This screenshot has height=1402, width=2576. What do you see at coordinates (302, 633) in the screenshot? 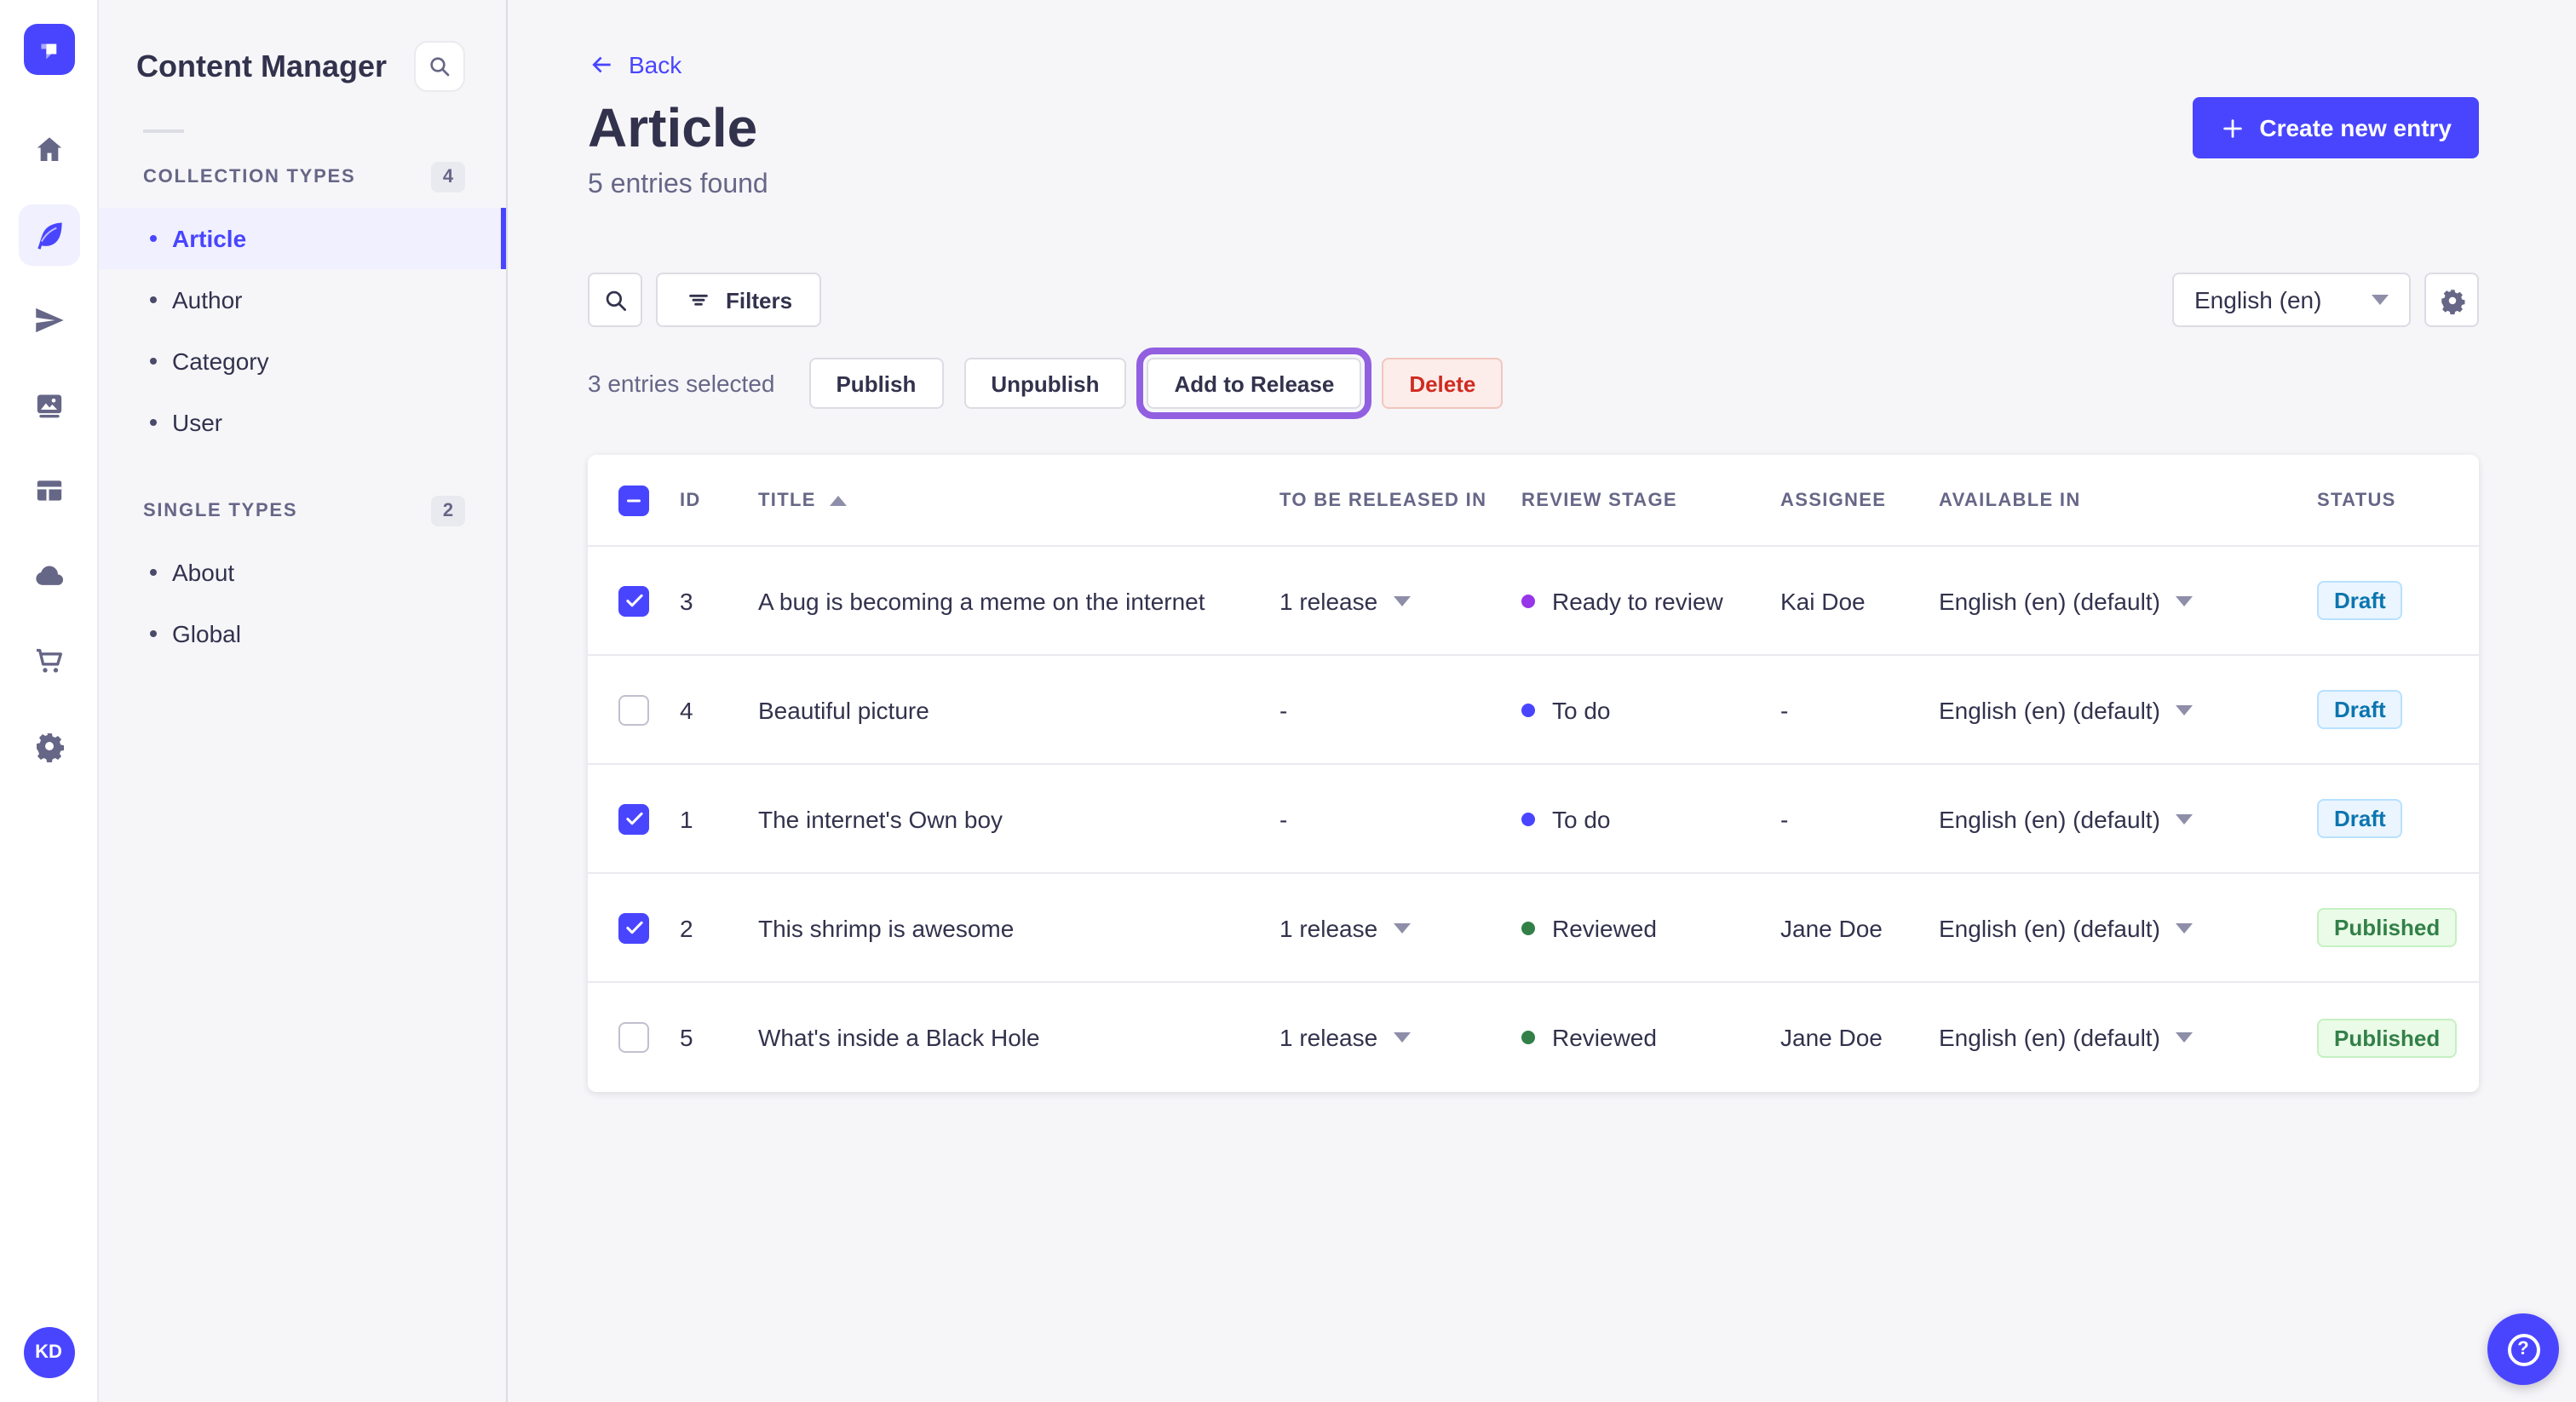
I see `subnav-item-global: Global` at bounding box center [302, 633].